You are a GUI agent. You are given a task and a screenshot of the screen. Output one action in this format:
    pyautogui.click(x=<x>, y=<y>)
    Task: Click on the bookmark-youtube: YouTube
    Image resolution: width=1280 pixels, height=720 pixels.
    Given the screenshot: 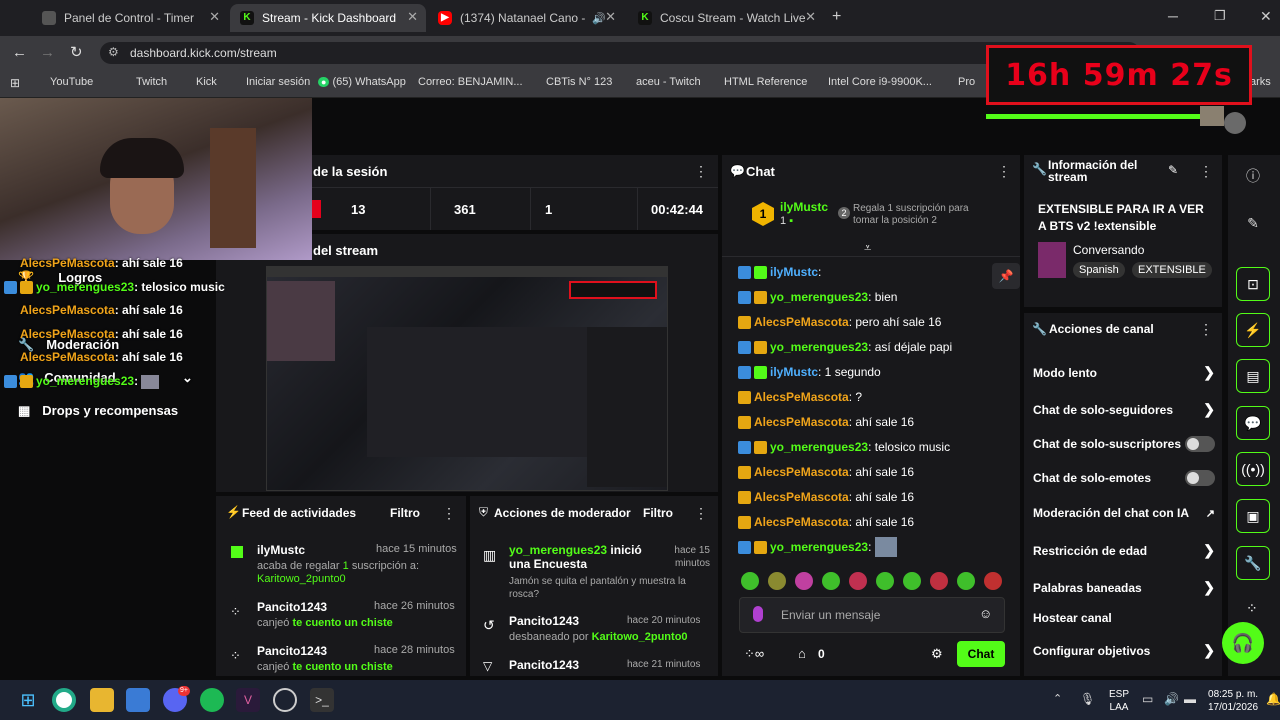 What is the action you would take?
    pyautogui.click(x=71, y=82)
    